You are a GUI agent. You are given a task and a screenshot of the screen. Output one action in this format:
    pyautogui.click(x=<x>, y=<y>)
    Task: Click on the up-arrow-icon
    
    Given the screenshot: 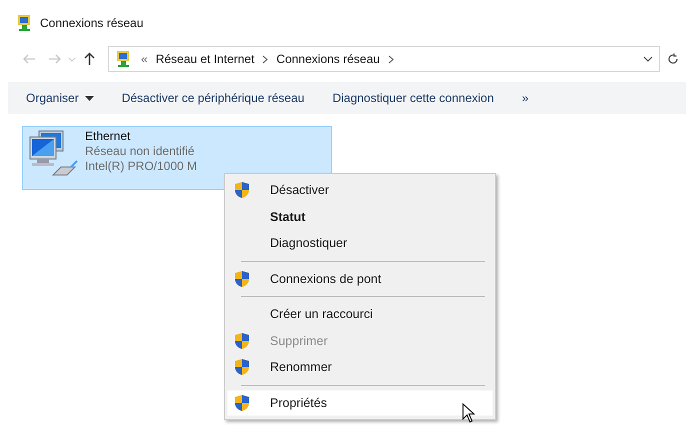 What is the action you would take?
    pyautogui.click(x=89, y=59)
    